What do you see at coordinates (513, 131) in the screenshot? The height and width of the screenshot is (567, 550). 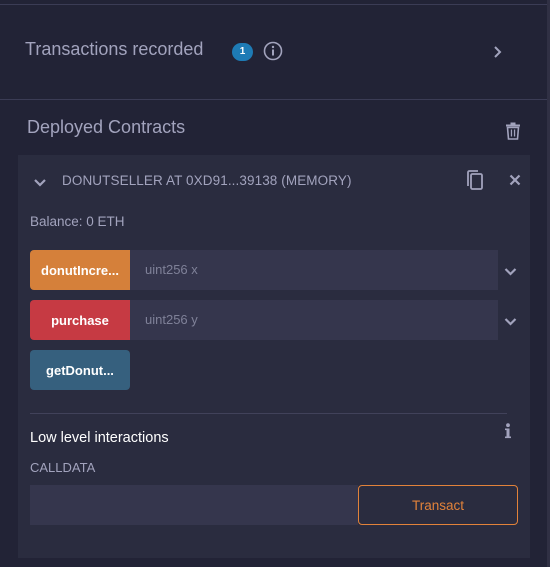 I see `trash-icon` at bounding box center [513, 131].